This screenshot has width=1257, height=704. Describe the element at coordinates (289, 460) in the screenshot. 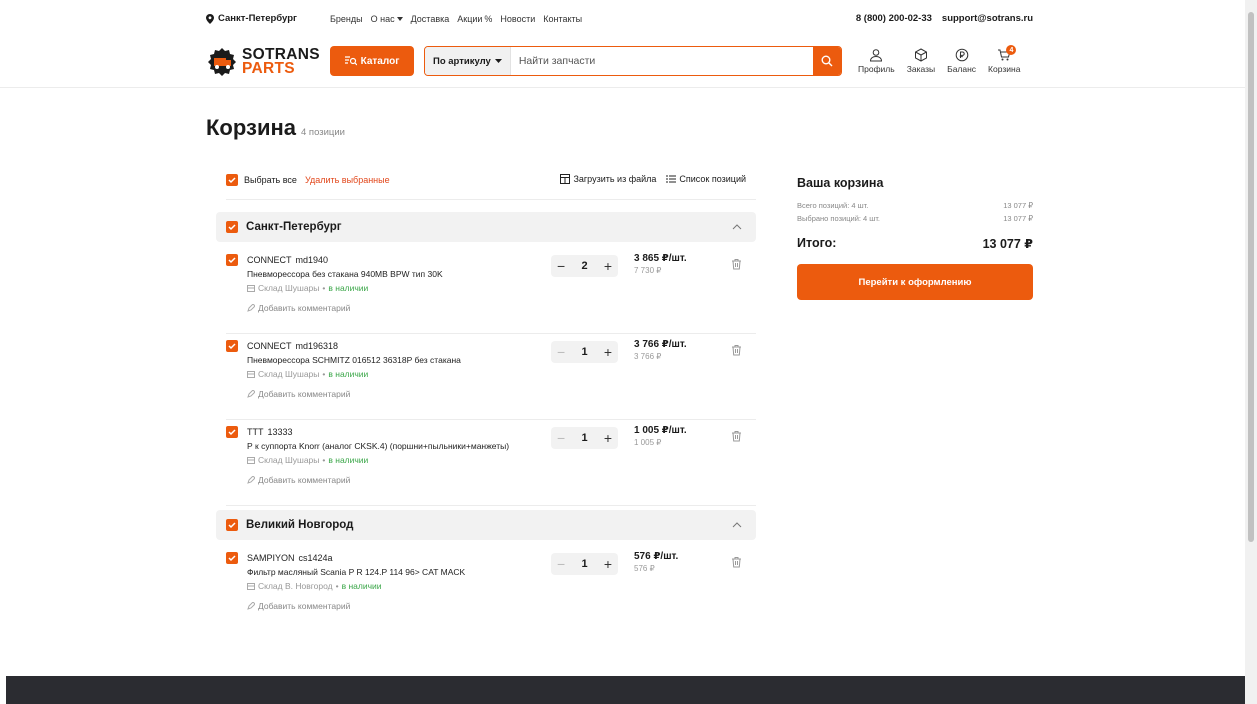

I see `warehouse-name: Склад Шушары` at that location.